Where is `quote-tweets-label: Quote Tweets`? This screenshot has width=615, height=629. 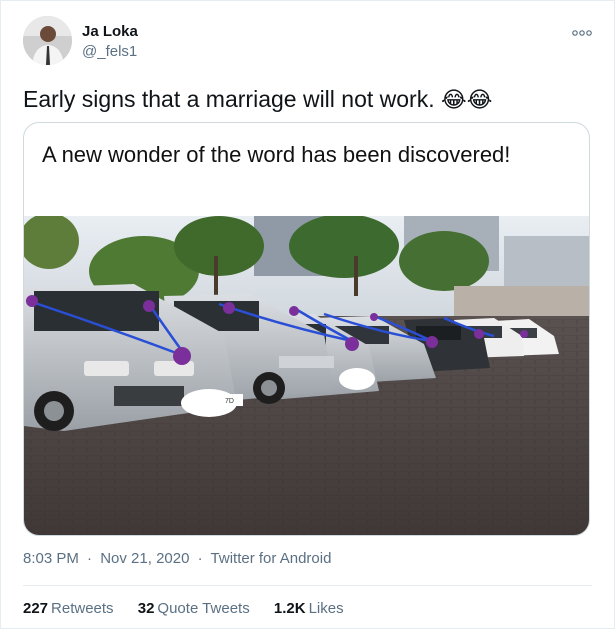
quote-tweets-label: Quote Tweets is located at coordinates (203, 608).